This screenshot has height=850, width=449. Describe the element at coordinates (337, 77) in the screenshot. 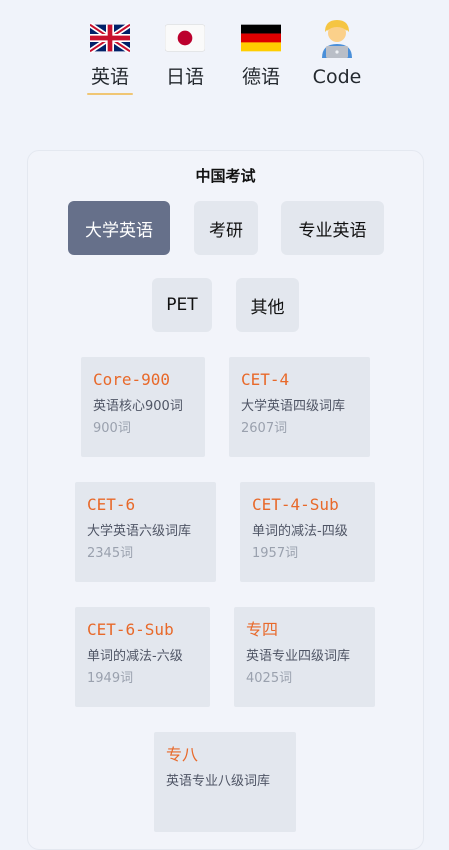

I see `tab-code-label: Code` at that location.